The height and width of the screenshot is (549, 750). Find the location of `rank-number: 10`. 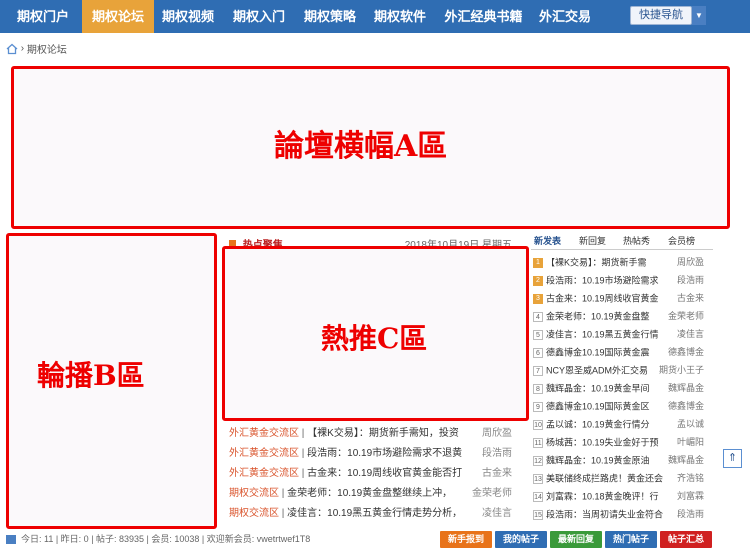

rank-number: 10 is located at coordinates (538, 424).